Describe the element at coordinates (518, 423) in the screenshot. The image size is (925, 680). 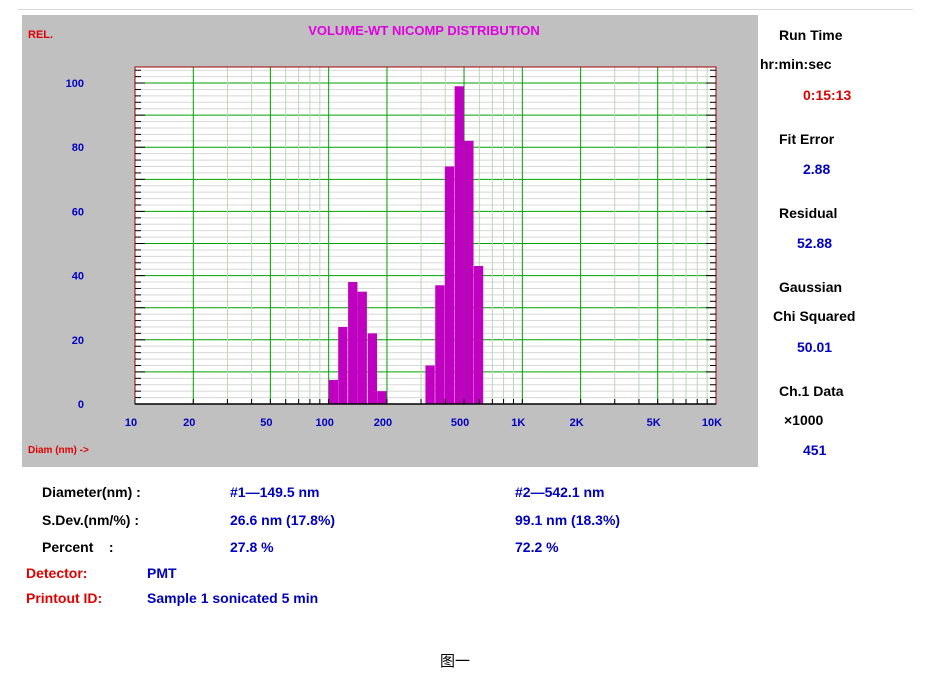
I see `x-tick-label: 1K` at that location.